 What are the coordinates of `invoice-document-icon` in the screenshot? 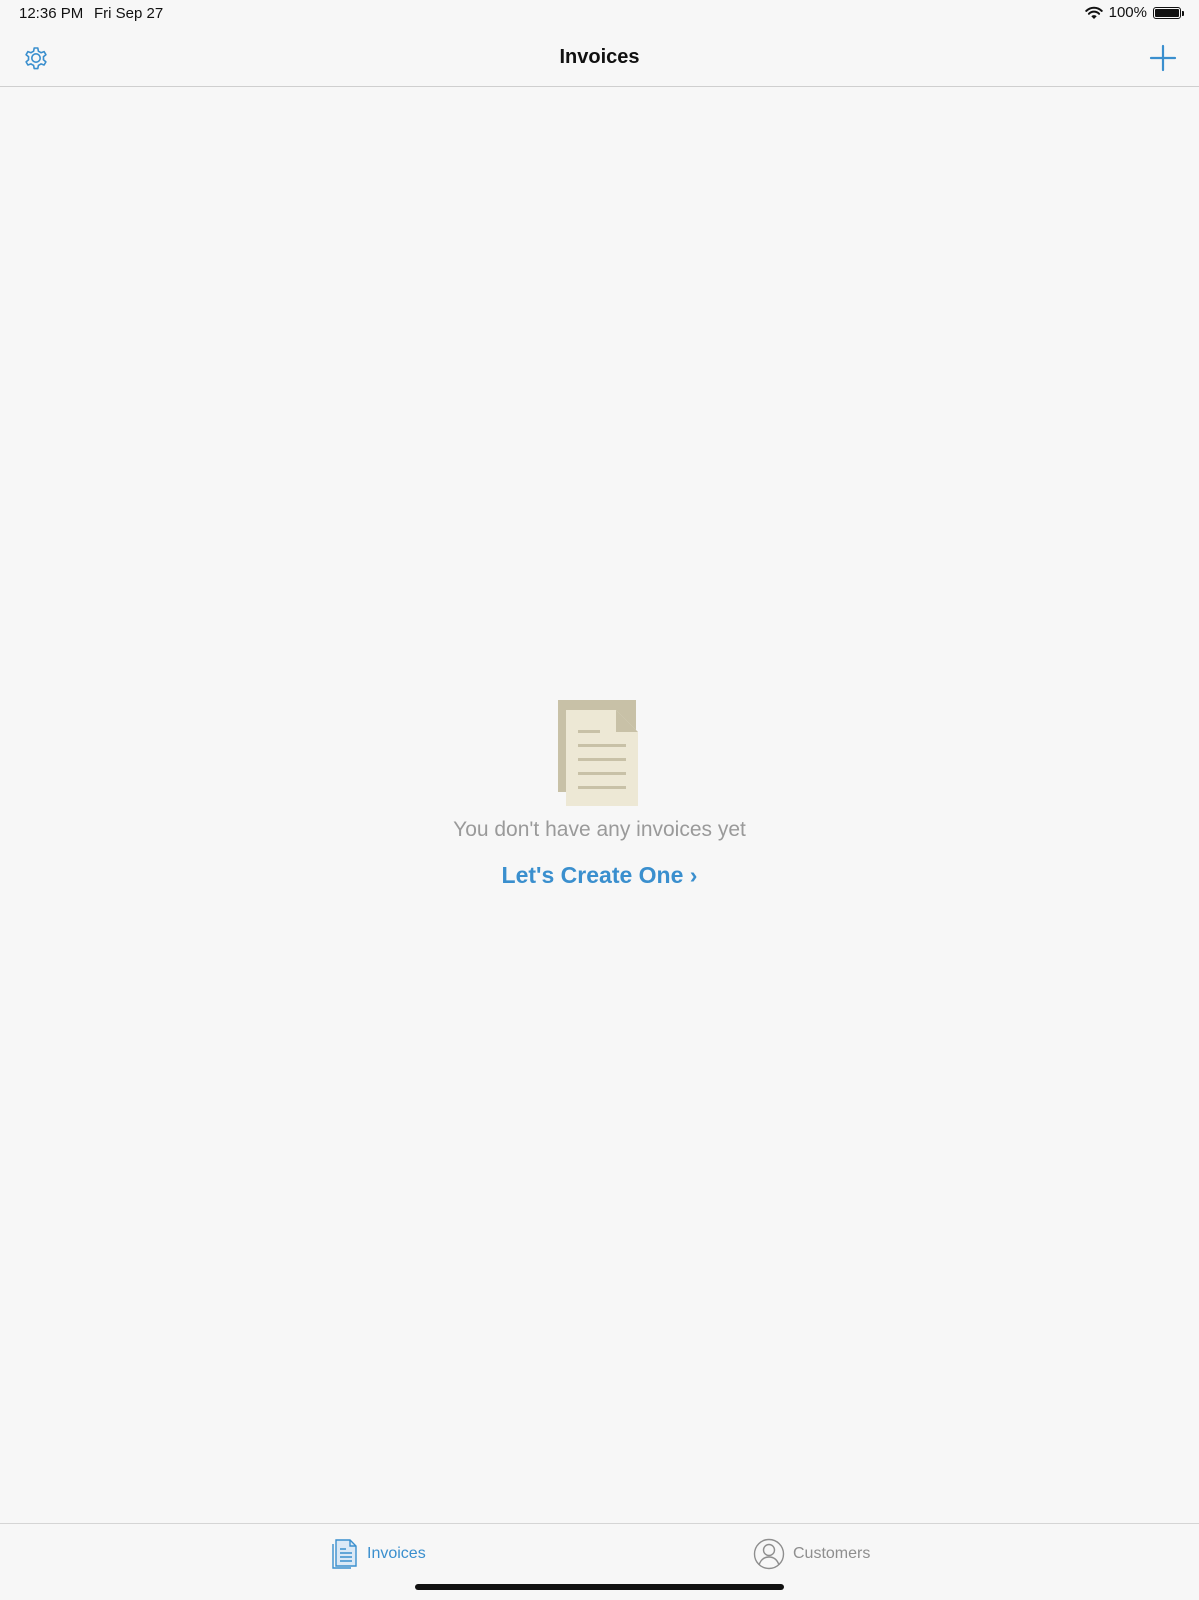 It's located at (344, 1554).